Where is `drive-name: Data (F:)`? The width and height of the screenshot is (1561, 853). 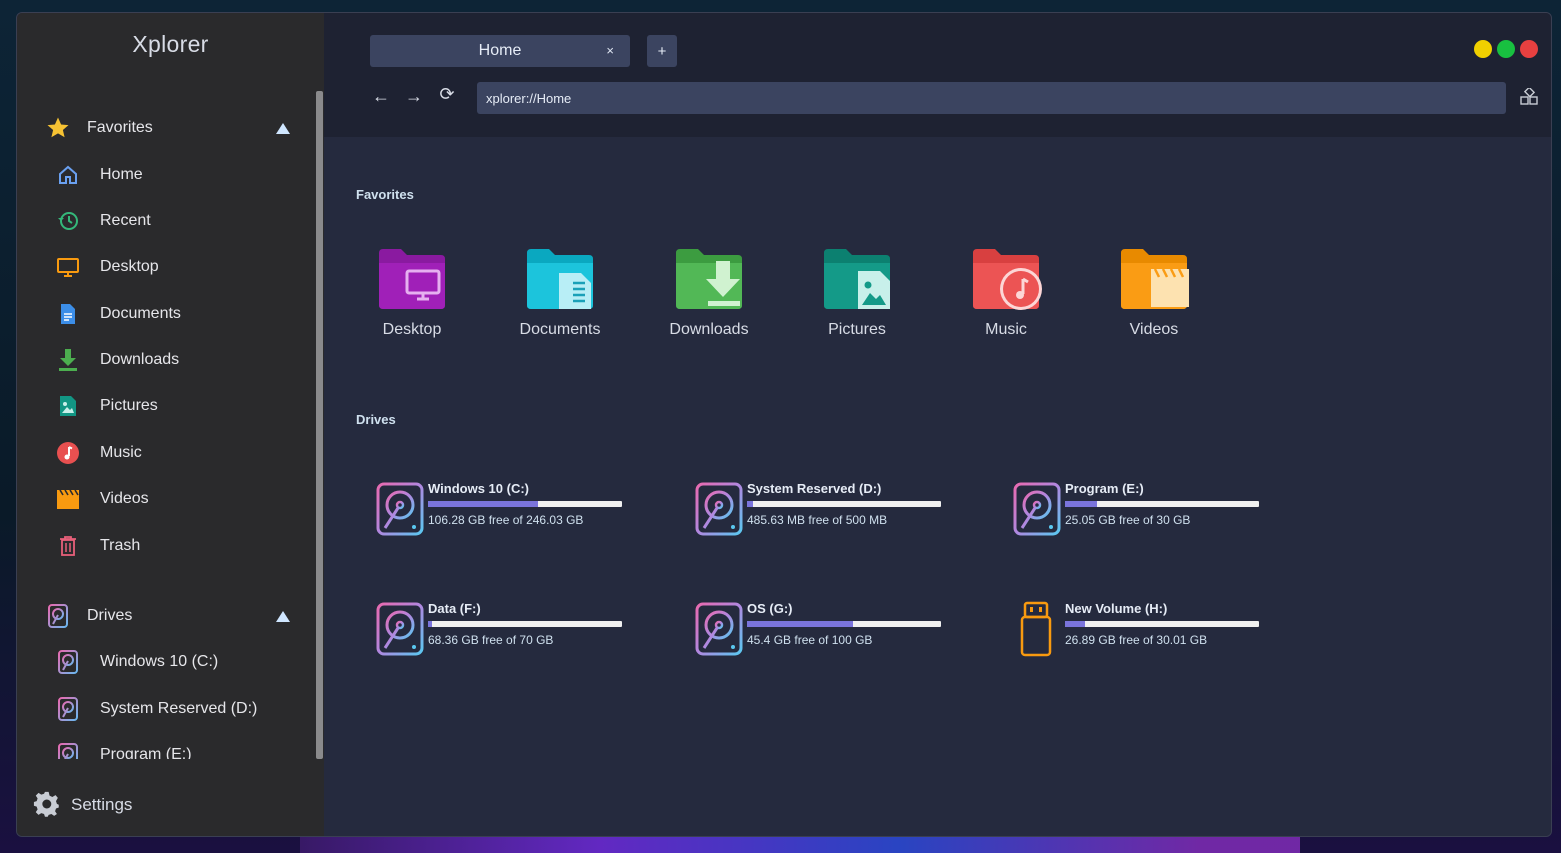
drive-name: Data (F:) is located at coordinates (454, 608).